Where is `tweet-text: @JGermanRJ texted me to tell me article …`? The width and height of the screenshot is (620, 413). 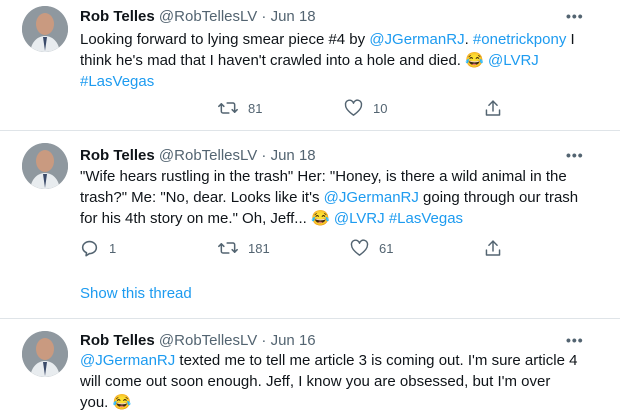
tweet-text: @JGermanRJ texted me to tell me article … is located at coordinates (330, 381).